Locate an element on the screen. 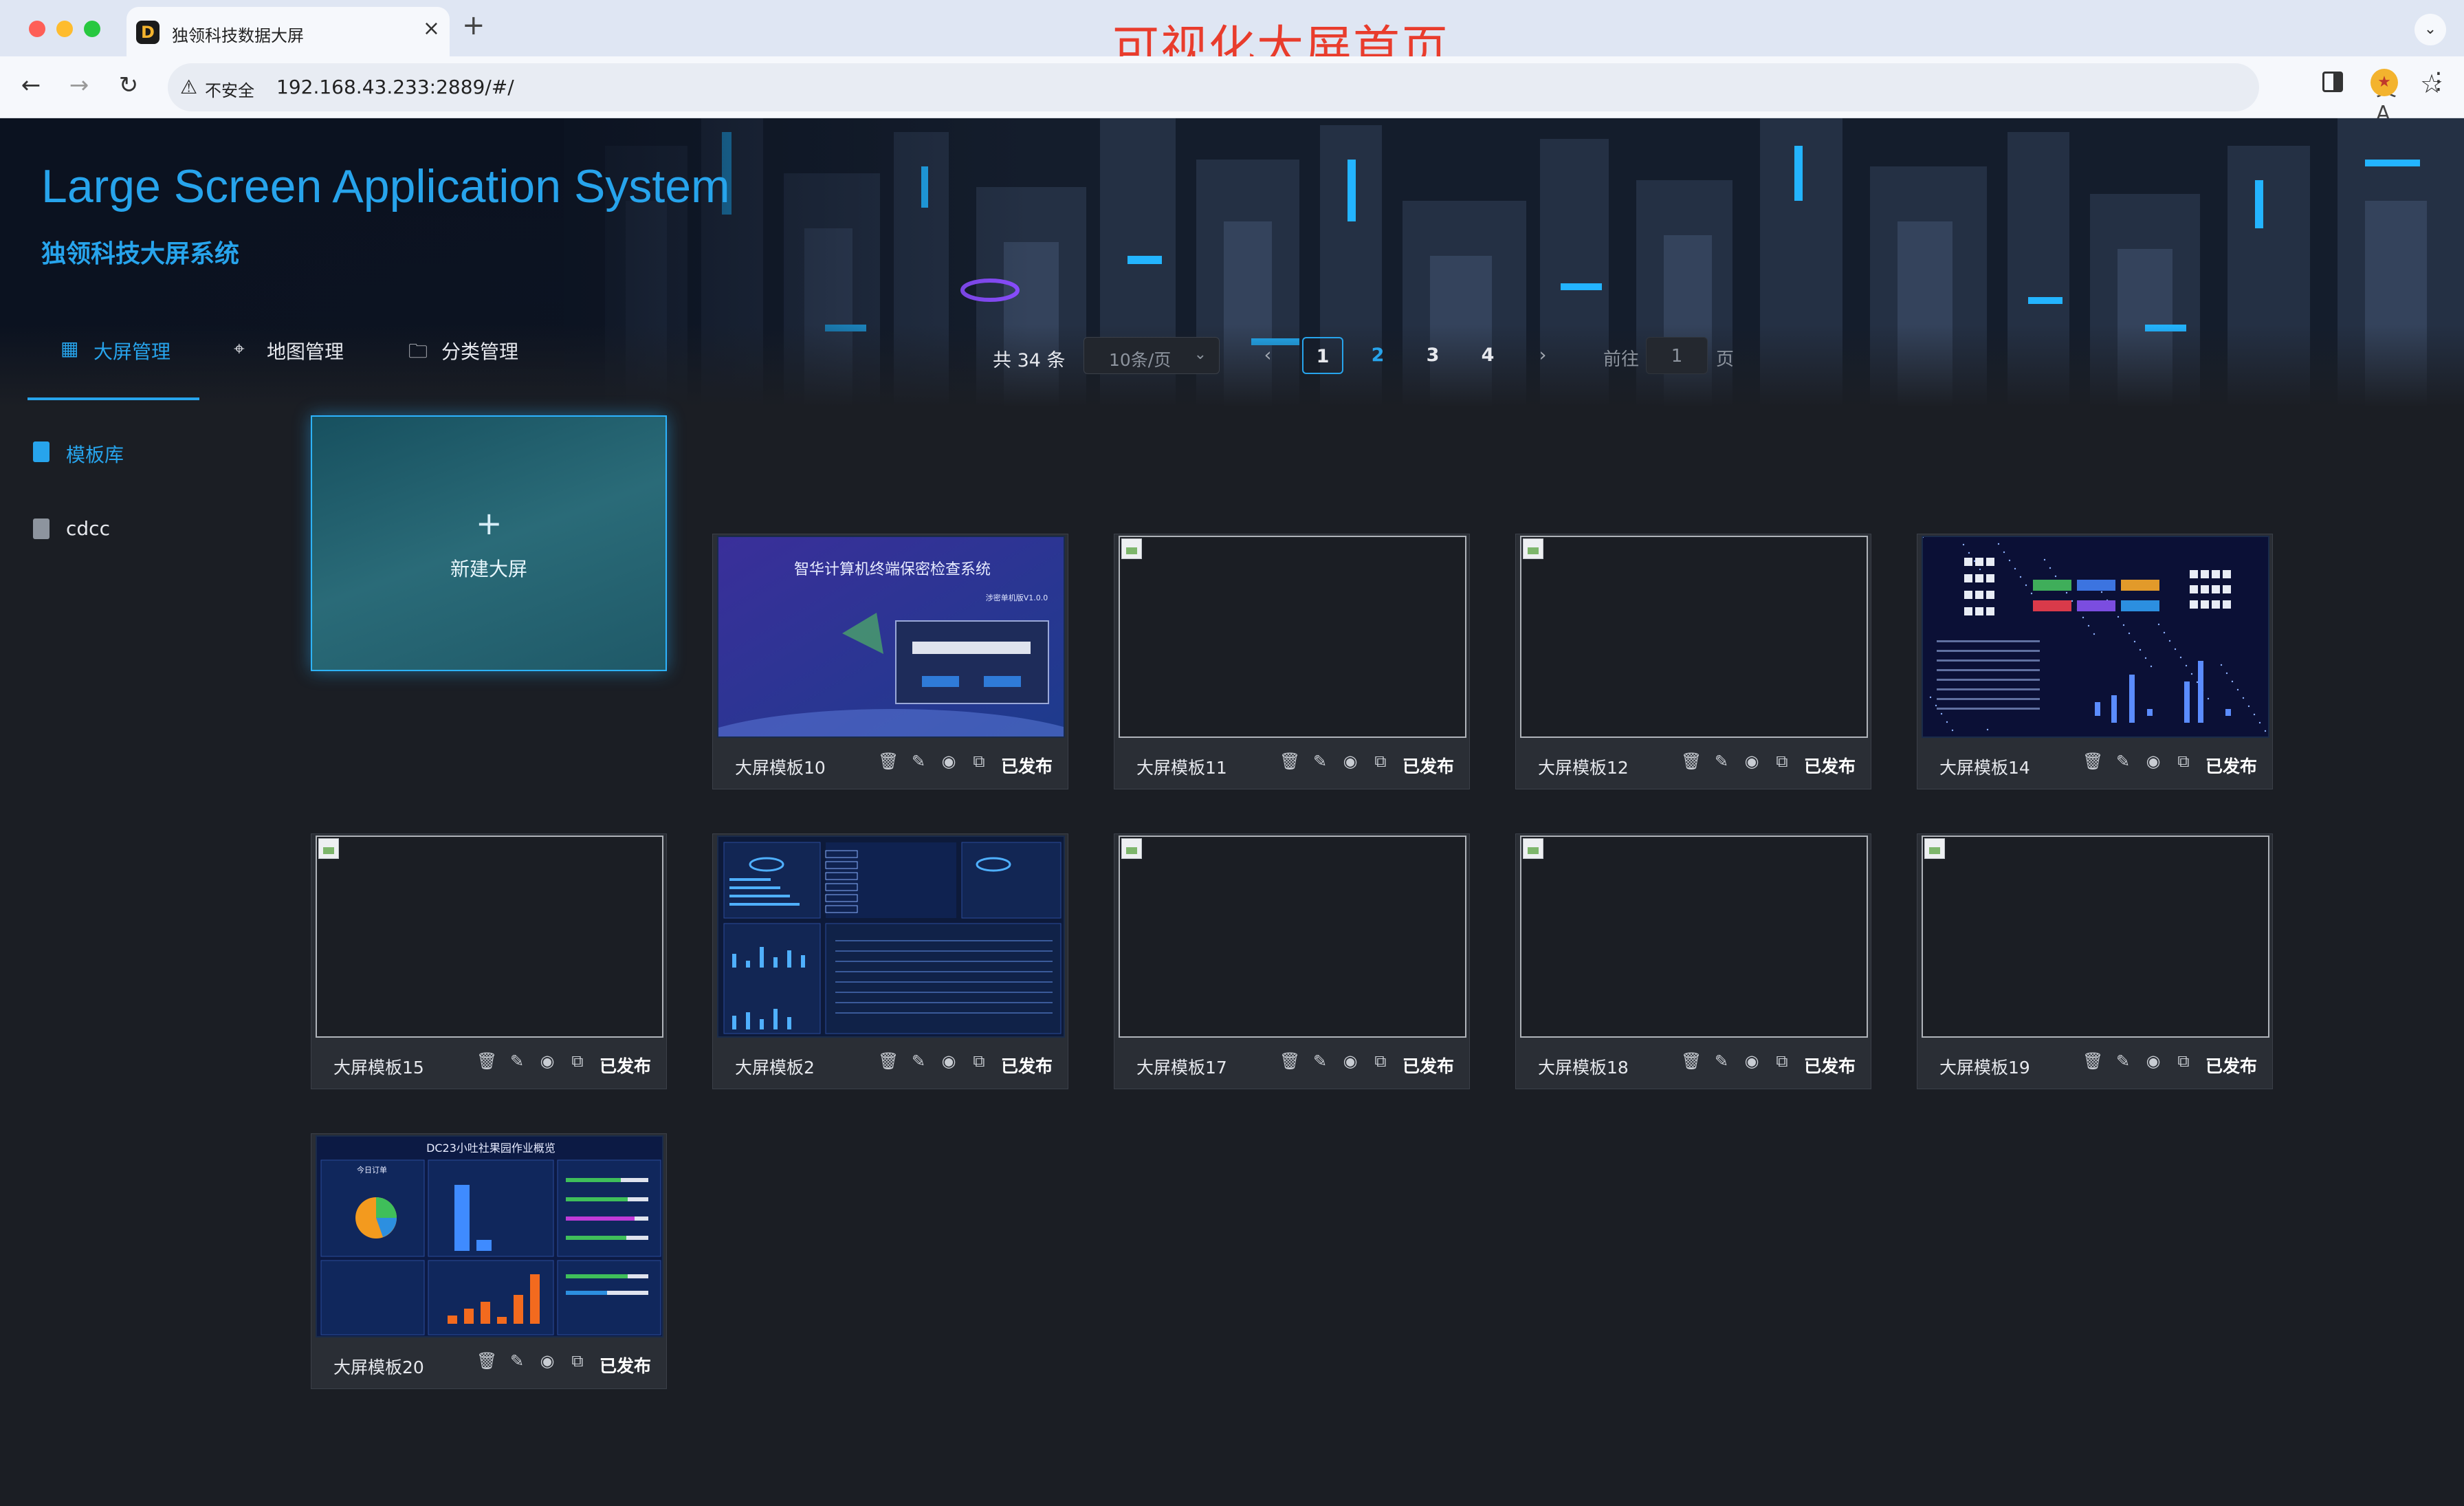  template-card: 大屏模板19 🗑 ✎ ◉ ⧉ 已发布 is located at coordinates (2095, 961).